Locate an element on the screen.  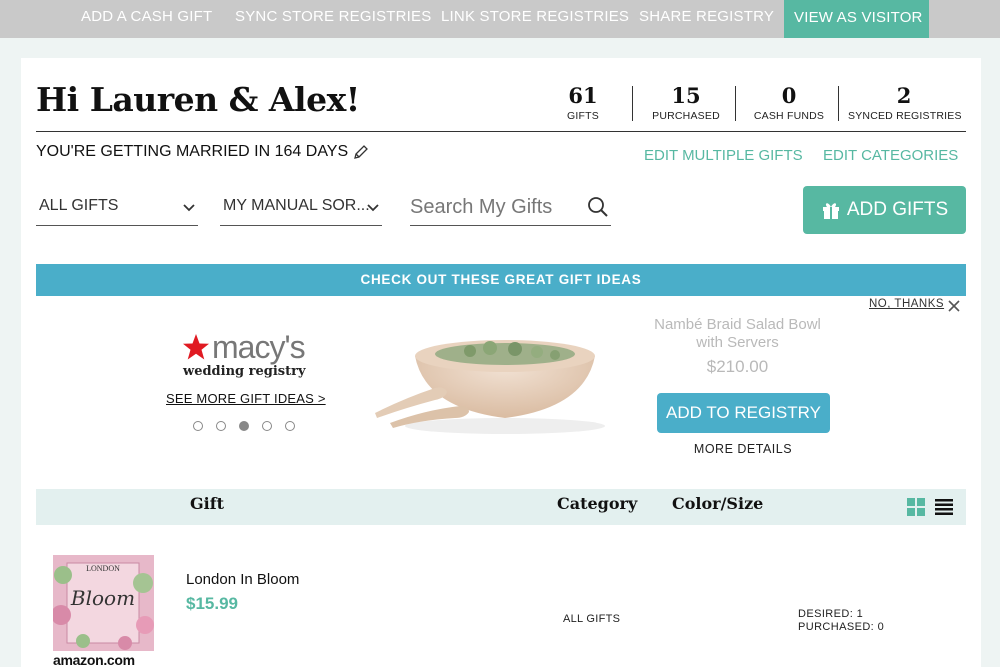
countdown-text: YOU'RE GETTING MARRIED IN 164 DAYS is located at coordinates (192, 151).